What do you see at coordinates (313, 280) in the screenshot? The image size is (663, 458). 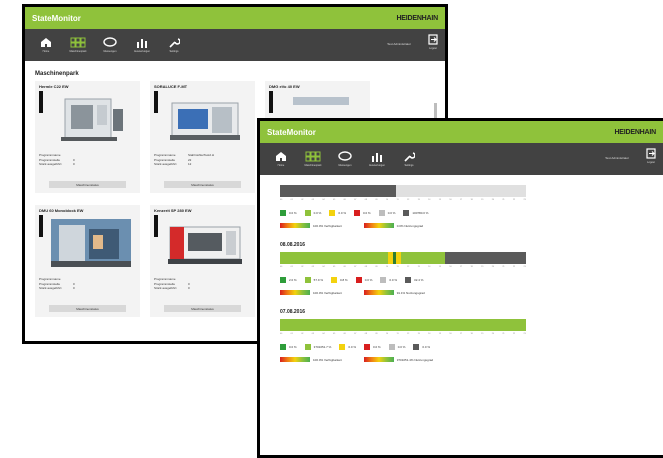 I see `legend-item: 57.9 %` at bounding box center [313, 280].